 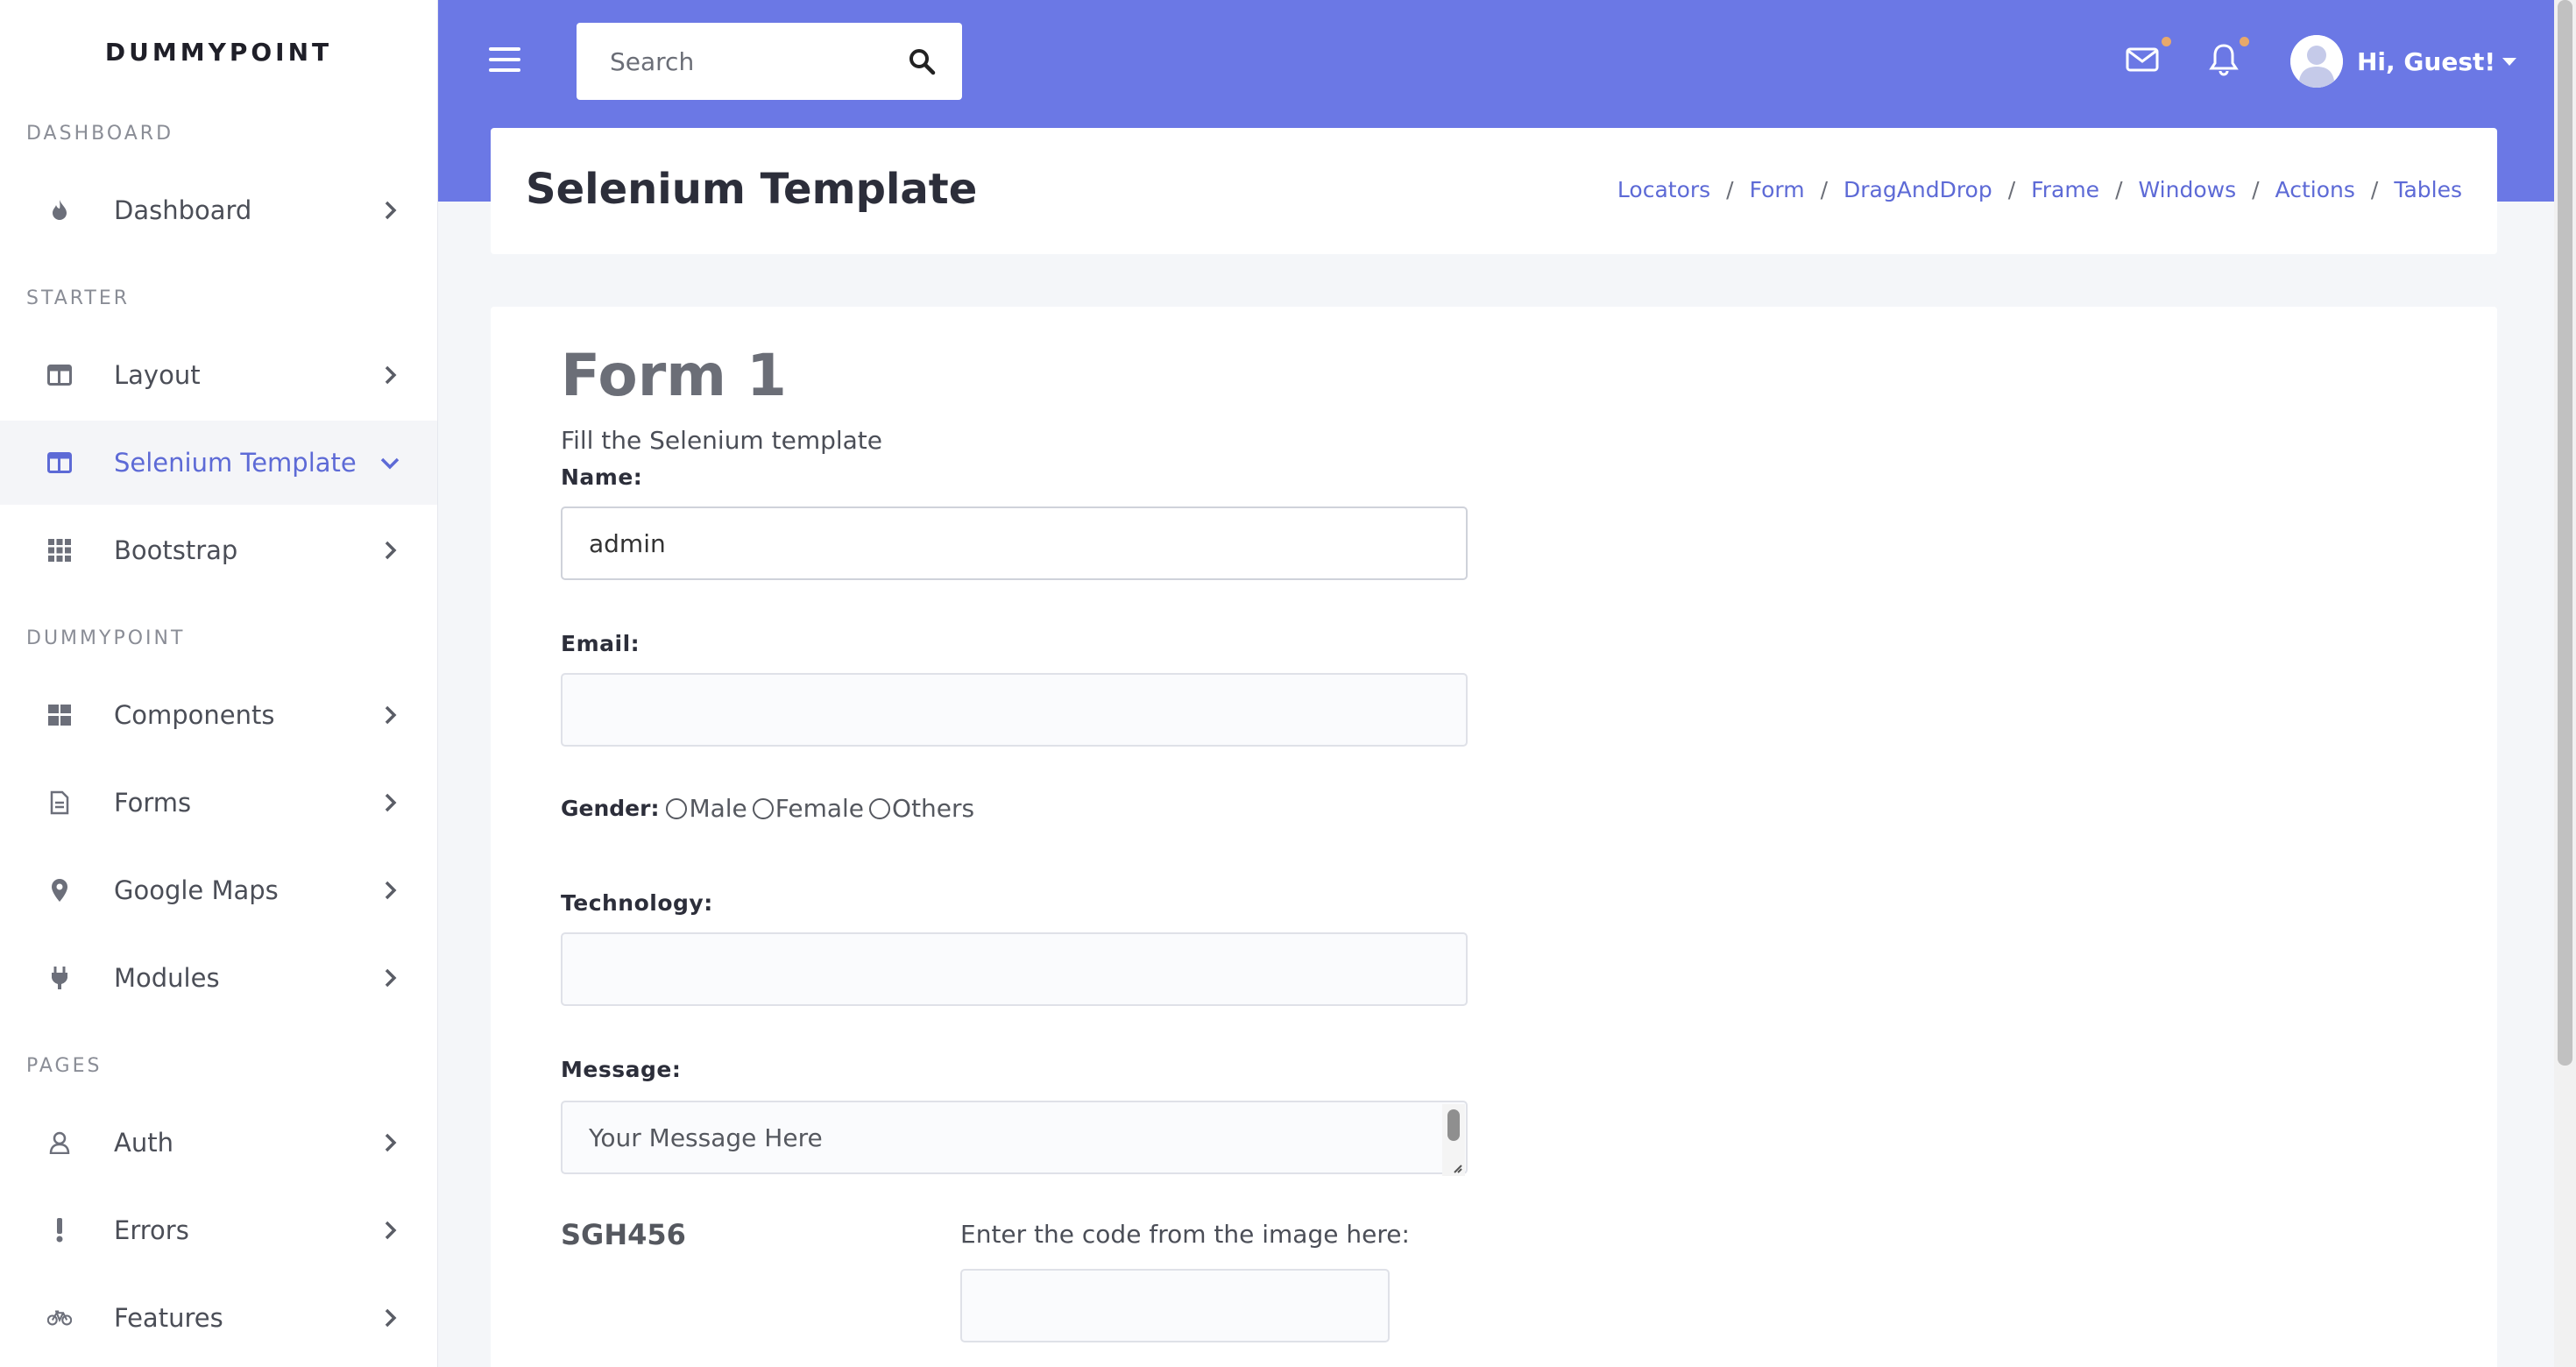 I want to click on sidebar-item-selenium-template: Selenium Template, so click(x=218, y=463).